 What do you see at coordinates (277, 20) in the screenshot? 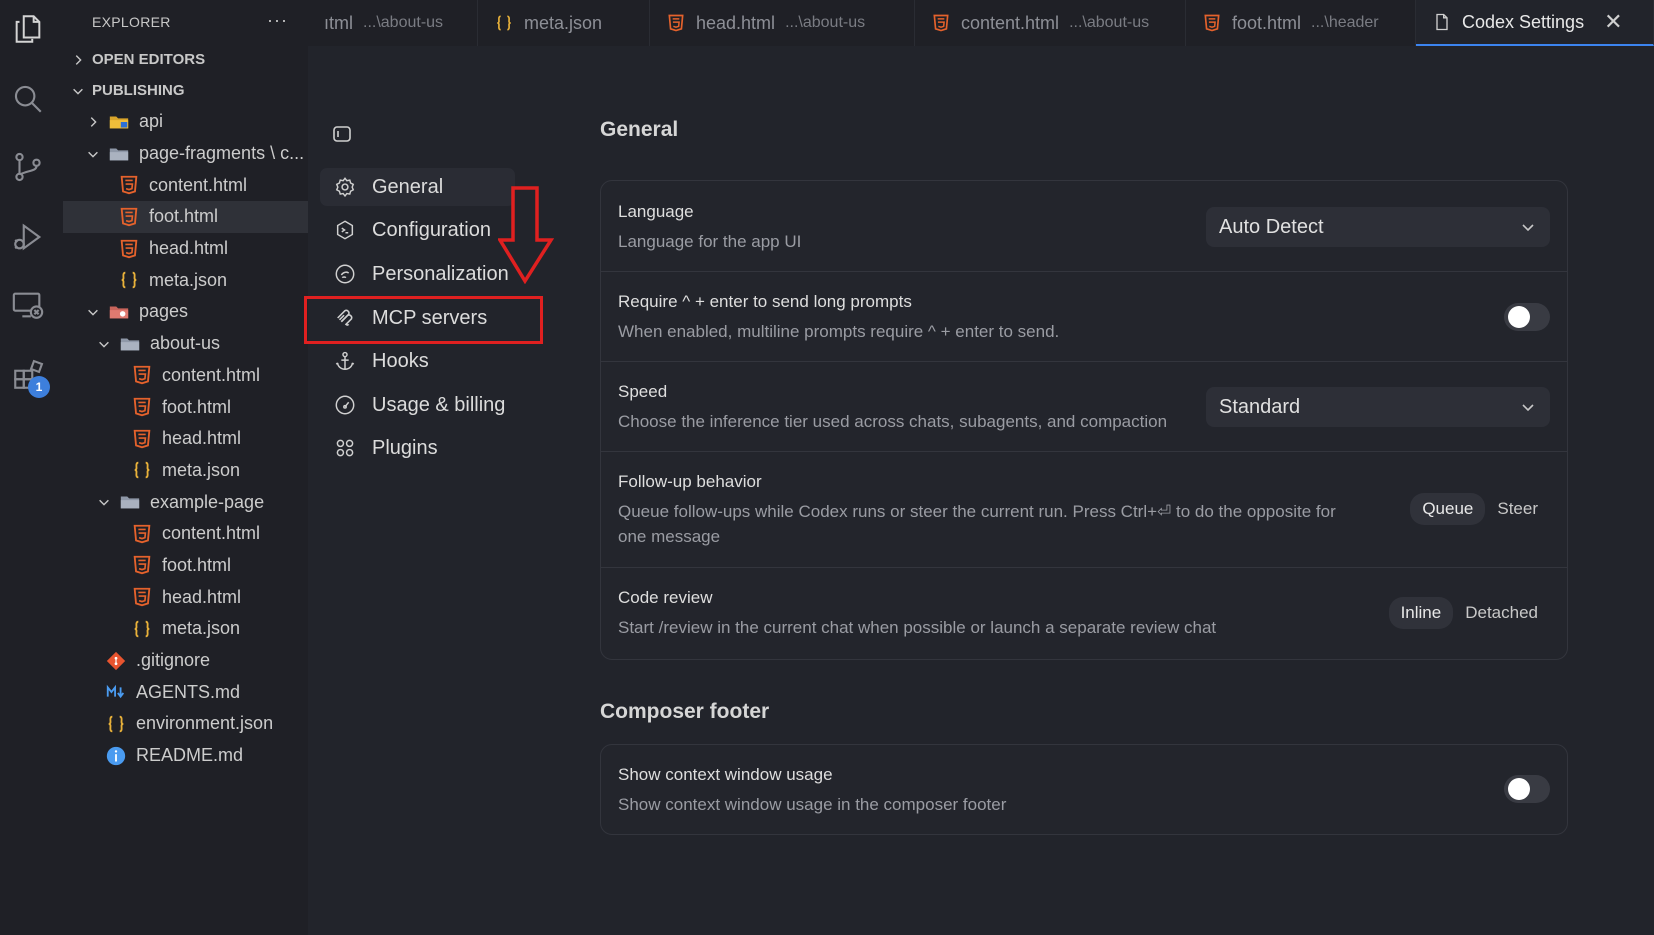
I see `more-actions-icon: ···` at bounding box center [277, 20].